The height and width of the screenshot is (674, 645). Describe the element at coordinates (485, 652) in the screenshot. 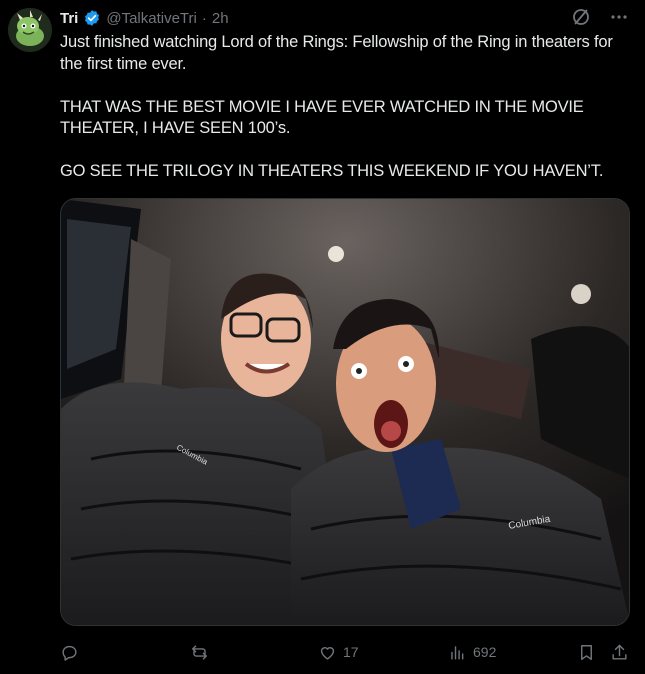

I see `views-count: 692` at that location.